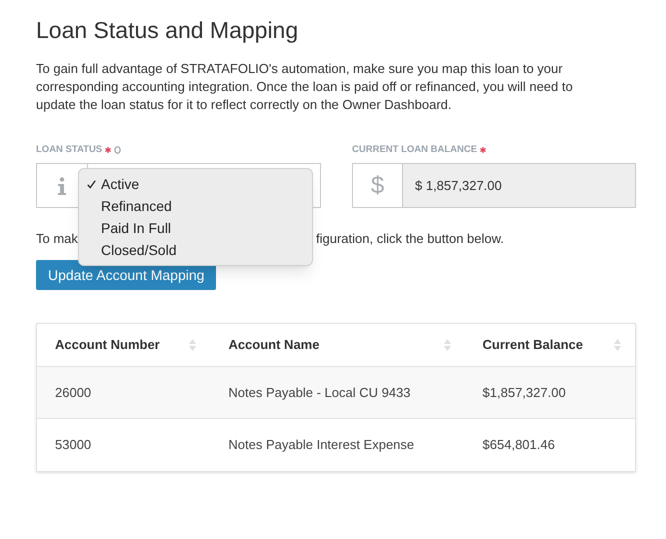 The width and height of the screenshot is (666, 539). What do you see at coordinates (73, 392) in the screenshot?
I see `table-cell: 26000` at bounding box center [73, 392].